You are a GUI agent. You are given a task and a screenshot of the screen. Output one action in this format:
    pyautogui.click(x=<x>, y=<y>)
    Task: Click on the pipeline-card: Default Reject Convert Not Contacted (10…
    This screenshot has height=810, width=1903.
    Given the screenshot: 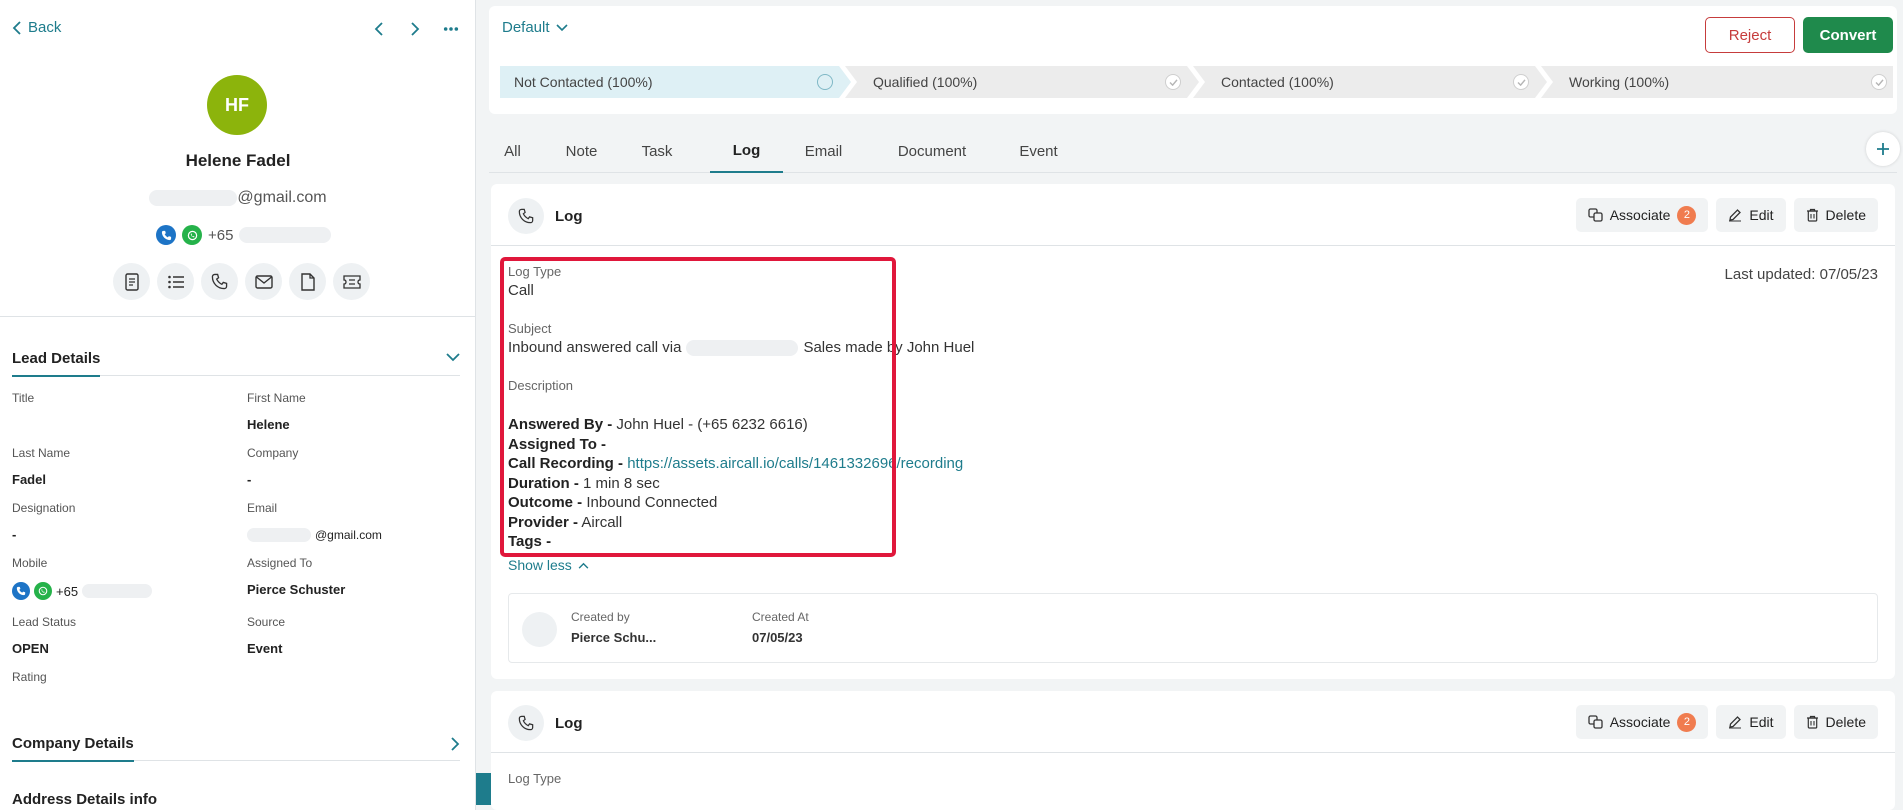 What is the action you would take?
    pyautogui.click(x=1193, y=60)
    